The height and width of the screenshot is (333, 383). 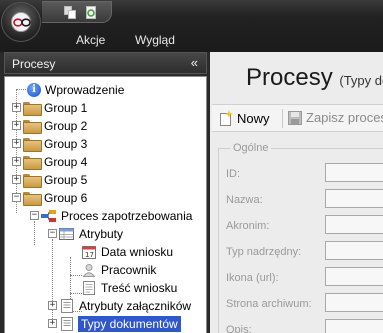 I want to click on tree-item-group-2: Group 2, so click(x=55, y=126).